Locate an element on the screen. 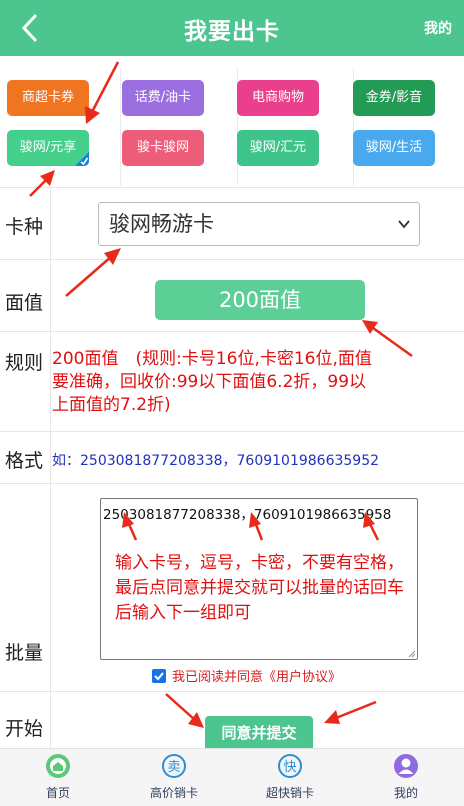  category-junwang-yuanxiang: 骏网/元享 is located at coordinates (48, 148).